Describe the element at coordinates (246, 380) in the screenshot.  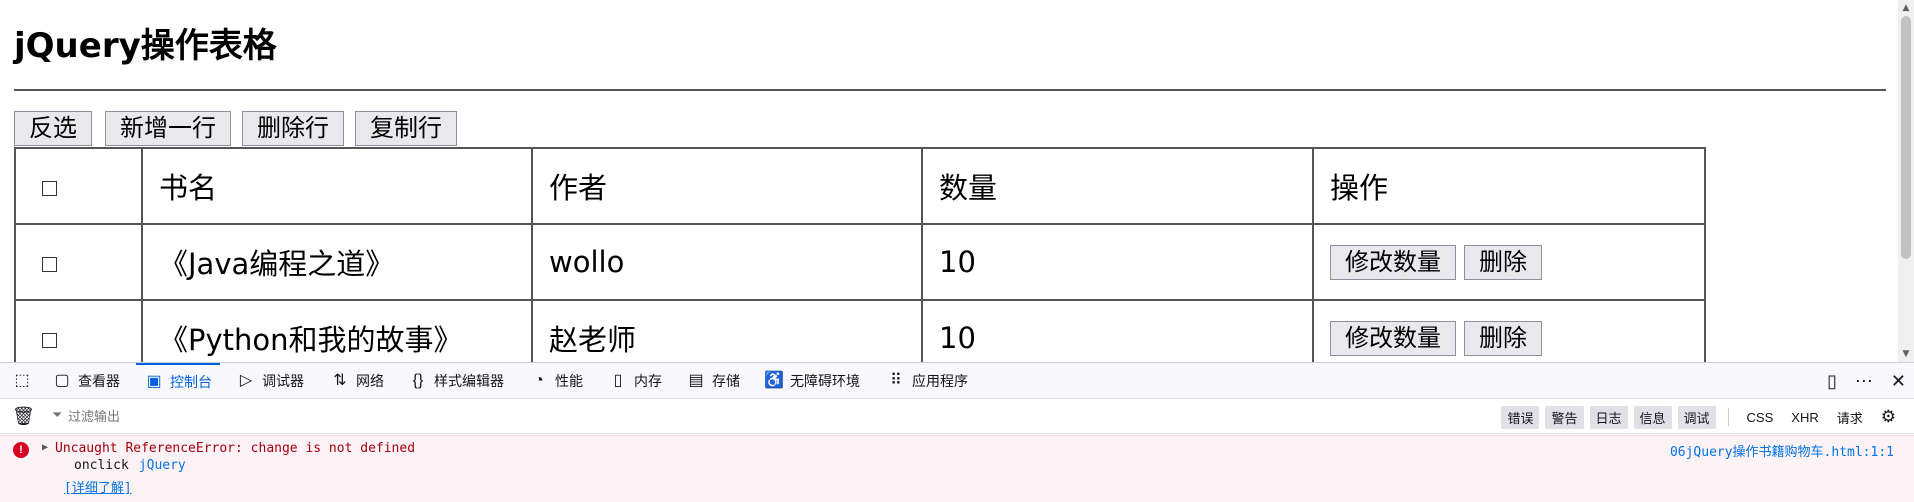
I see `debugger-icon: ▷` at that location.